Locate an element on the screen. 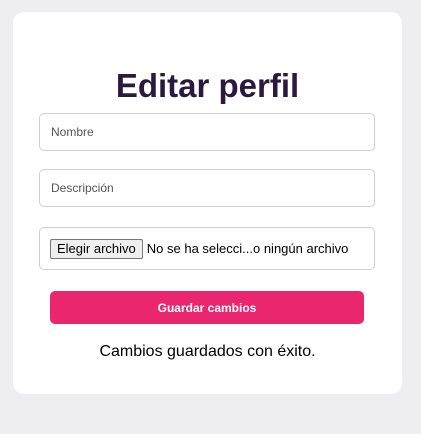 The width and height of the screenshot is (421, 434). status-message: Cambios guardados con éxito. is located at coordinates (207, 351).